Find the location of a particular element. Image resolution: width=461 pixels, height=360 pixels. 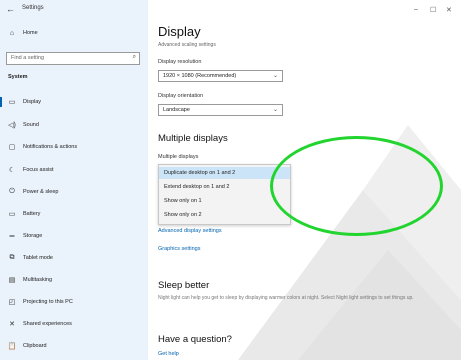

sidebar-item-label: Clipboard is located at coordinates (35, 346).